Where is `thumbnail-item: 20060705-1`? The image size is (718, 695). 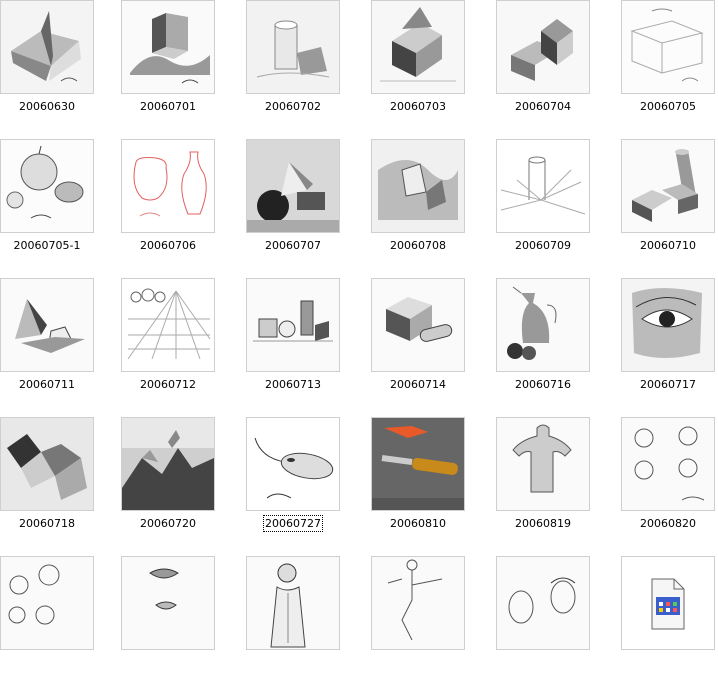 thumbnail-item: 20060705-1 is located at coordinates (62, 208).